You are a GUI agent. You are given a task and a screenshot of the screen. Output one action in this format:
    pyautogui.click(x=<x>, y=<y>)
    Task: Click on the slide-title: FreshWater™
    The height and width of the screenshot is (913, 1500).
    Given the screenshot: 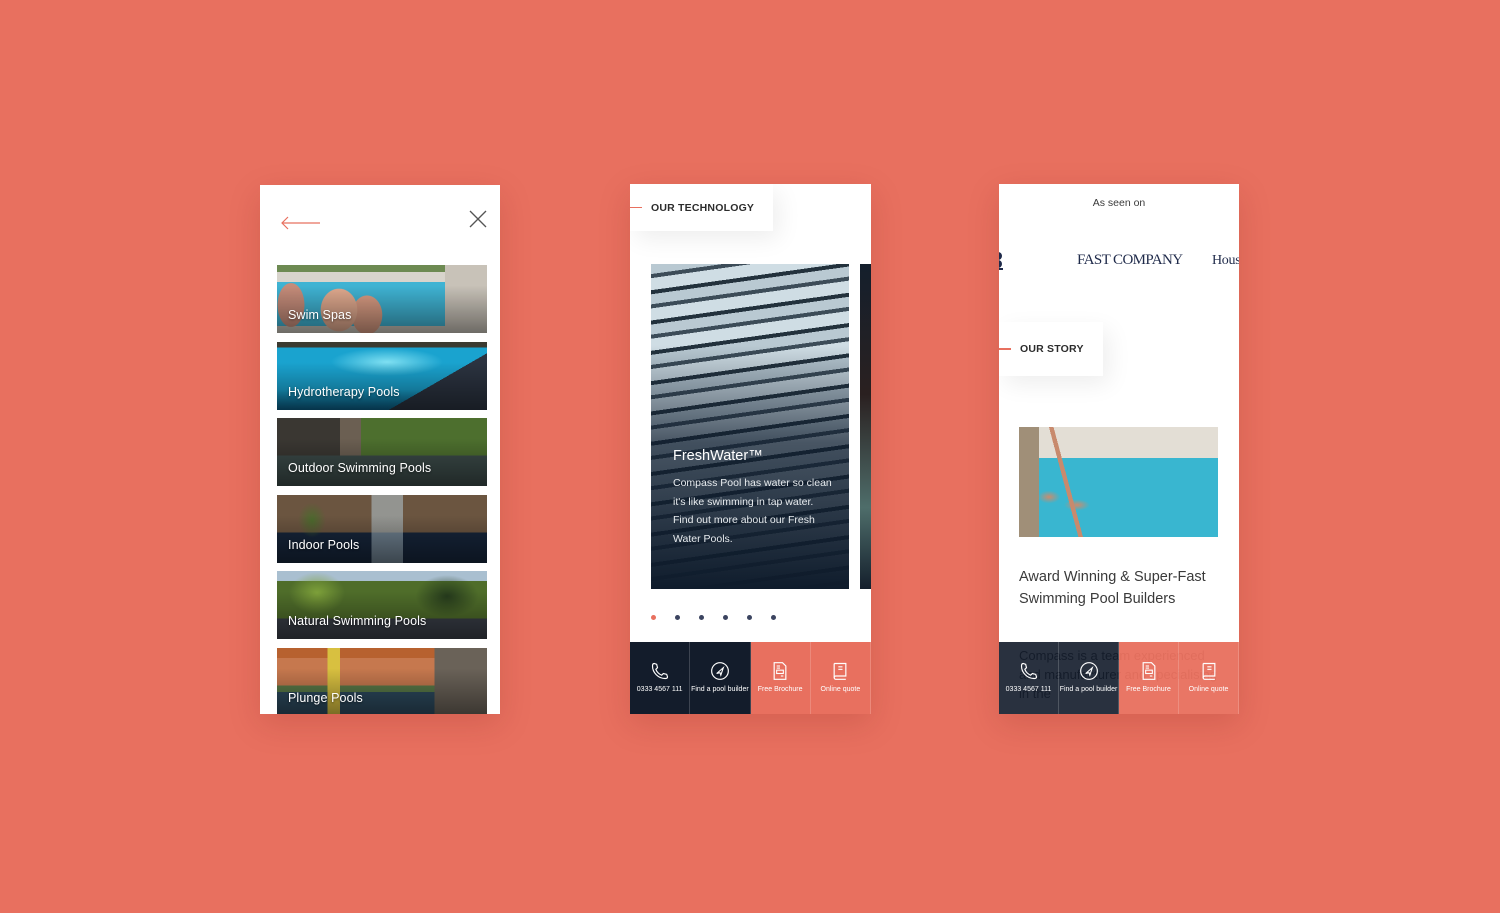 What is the action you would take?
    pyautogui.click(x=718, y=456)
    